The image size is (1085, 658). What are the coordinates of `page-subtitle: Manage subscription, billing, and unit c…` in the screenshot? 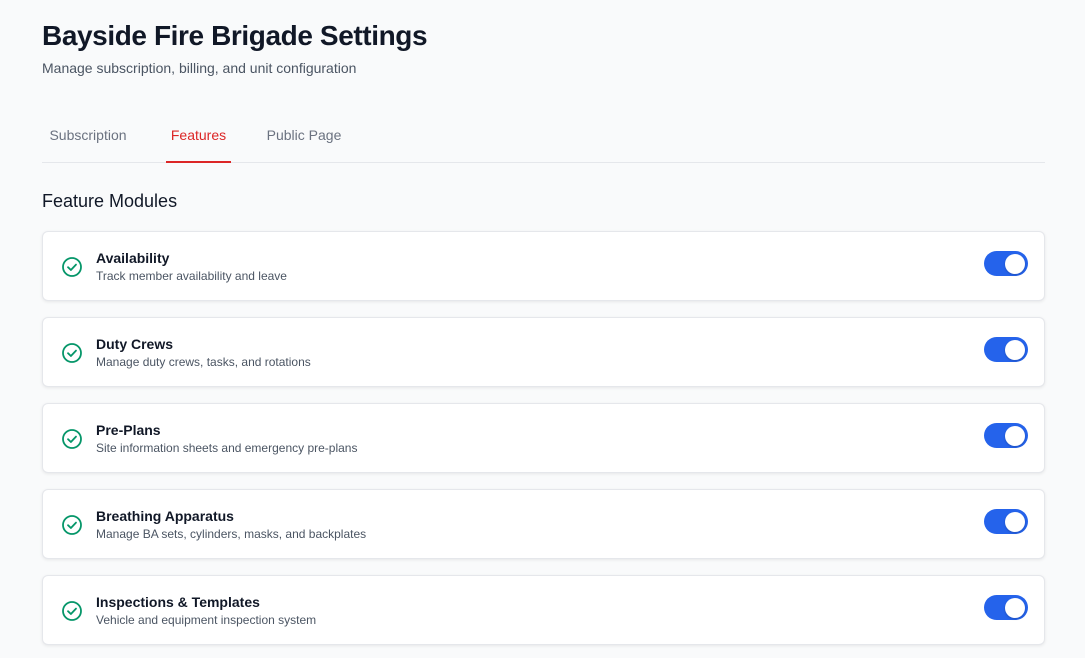 It's located at (199, 68).